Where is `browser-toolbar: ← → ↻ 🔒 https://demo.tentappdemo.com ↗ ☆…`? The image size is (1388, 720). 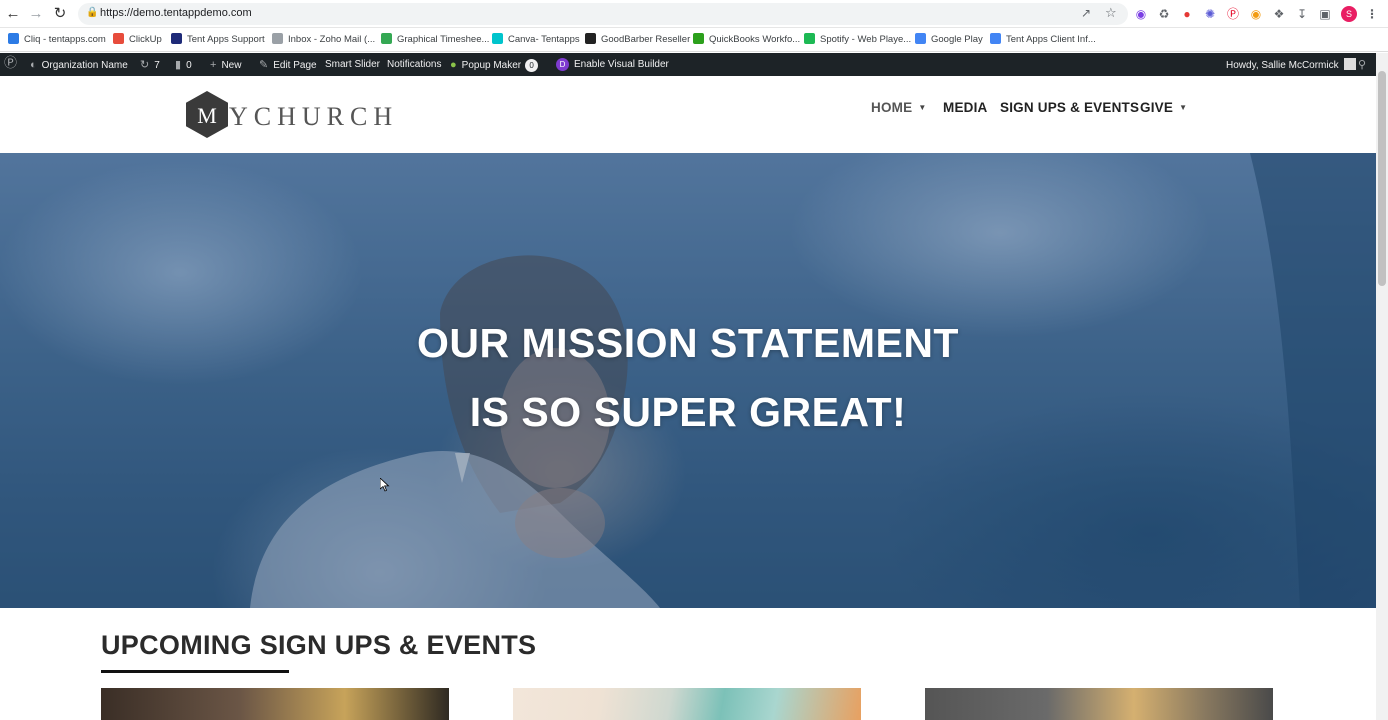 browser-toolbar: ← → ↻ 🔒 https://demo.tentappdemo.com ↗ ☆… is located at coordinates (694, 14).